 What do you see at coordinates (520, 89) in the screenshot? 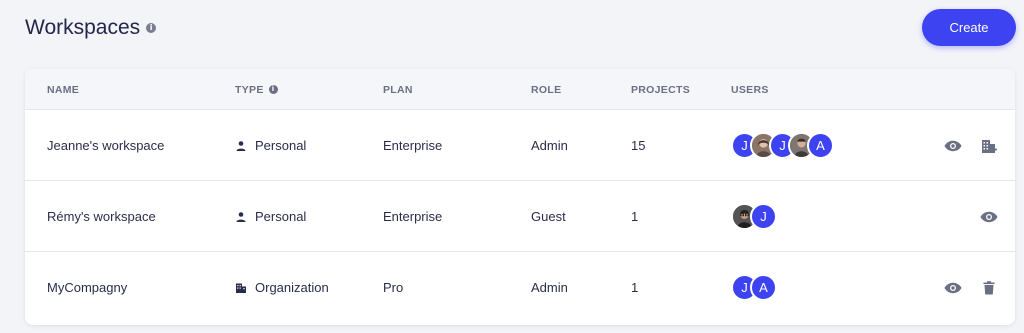
I see `table-header: NAME TYPE i PLAN ROLE PROJECTS USERS` at bounding box center [520, 89].